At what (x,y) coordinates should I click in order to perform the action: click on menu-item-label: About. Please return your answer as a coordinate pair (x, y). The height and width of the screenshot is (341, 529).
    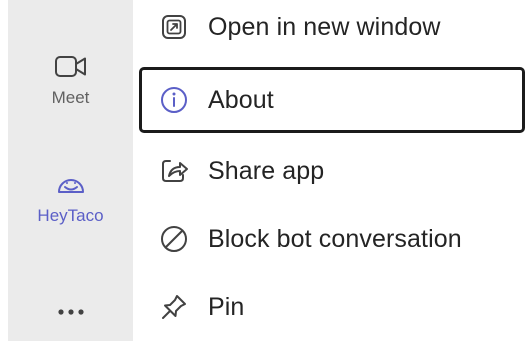
    Looking at the image, I should click on (241, 99).